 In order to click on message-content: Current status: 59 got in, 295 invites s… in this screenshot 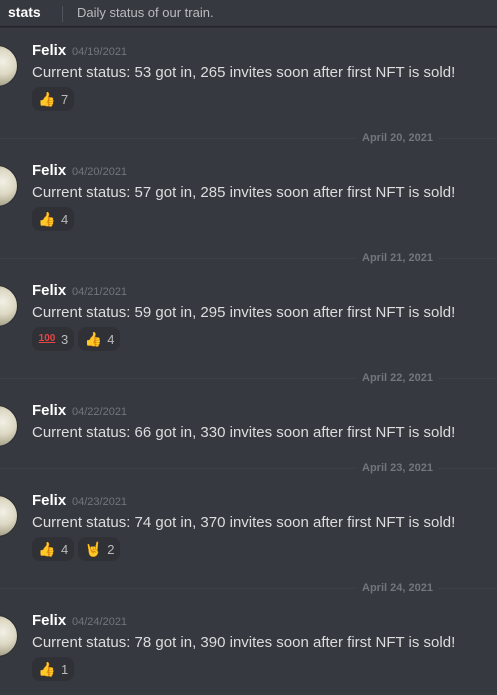, I will do `click(244, 312)`.